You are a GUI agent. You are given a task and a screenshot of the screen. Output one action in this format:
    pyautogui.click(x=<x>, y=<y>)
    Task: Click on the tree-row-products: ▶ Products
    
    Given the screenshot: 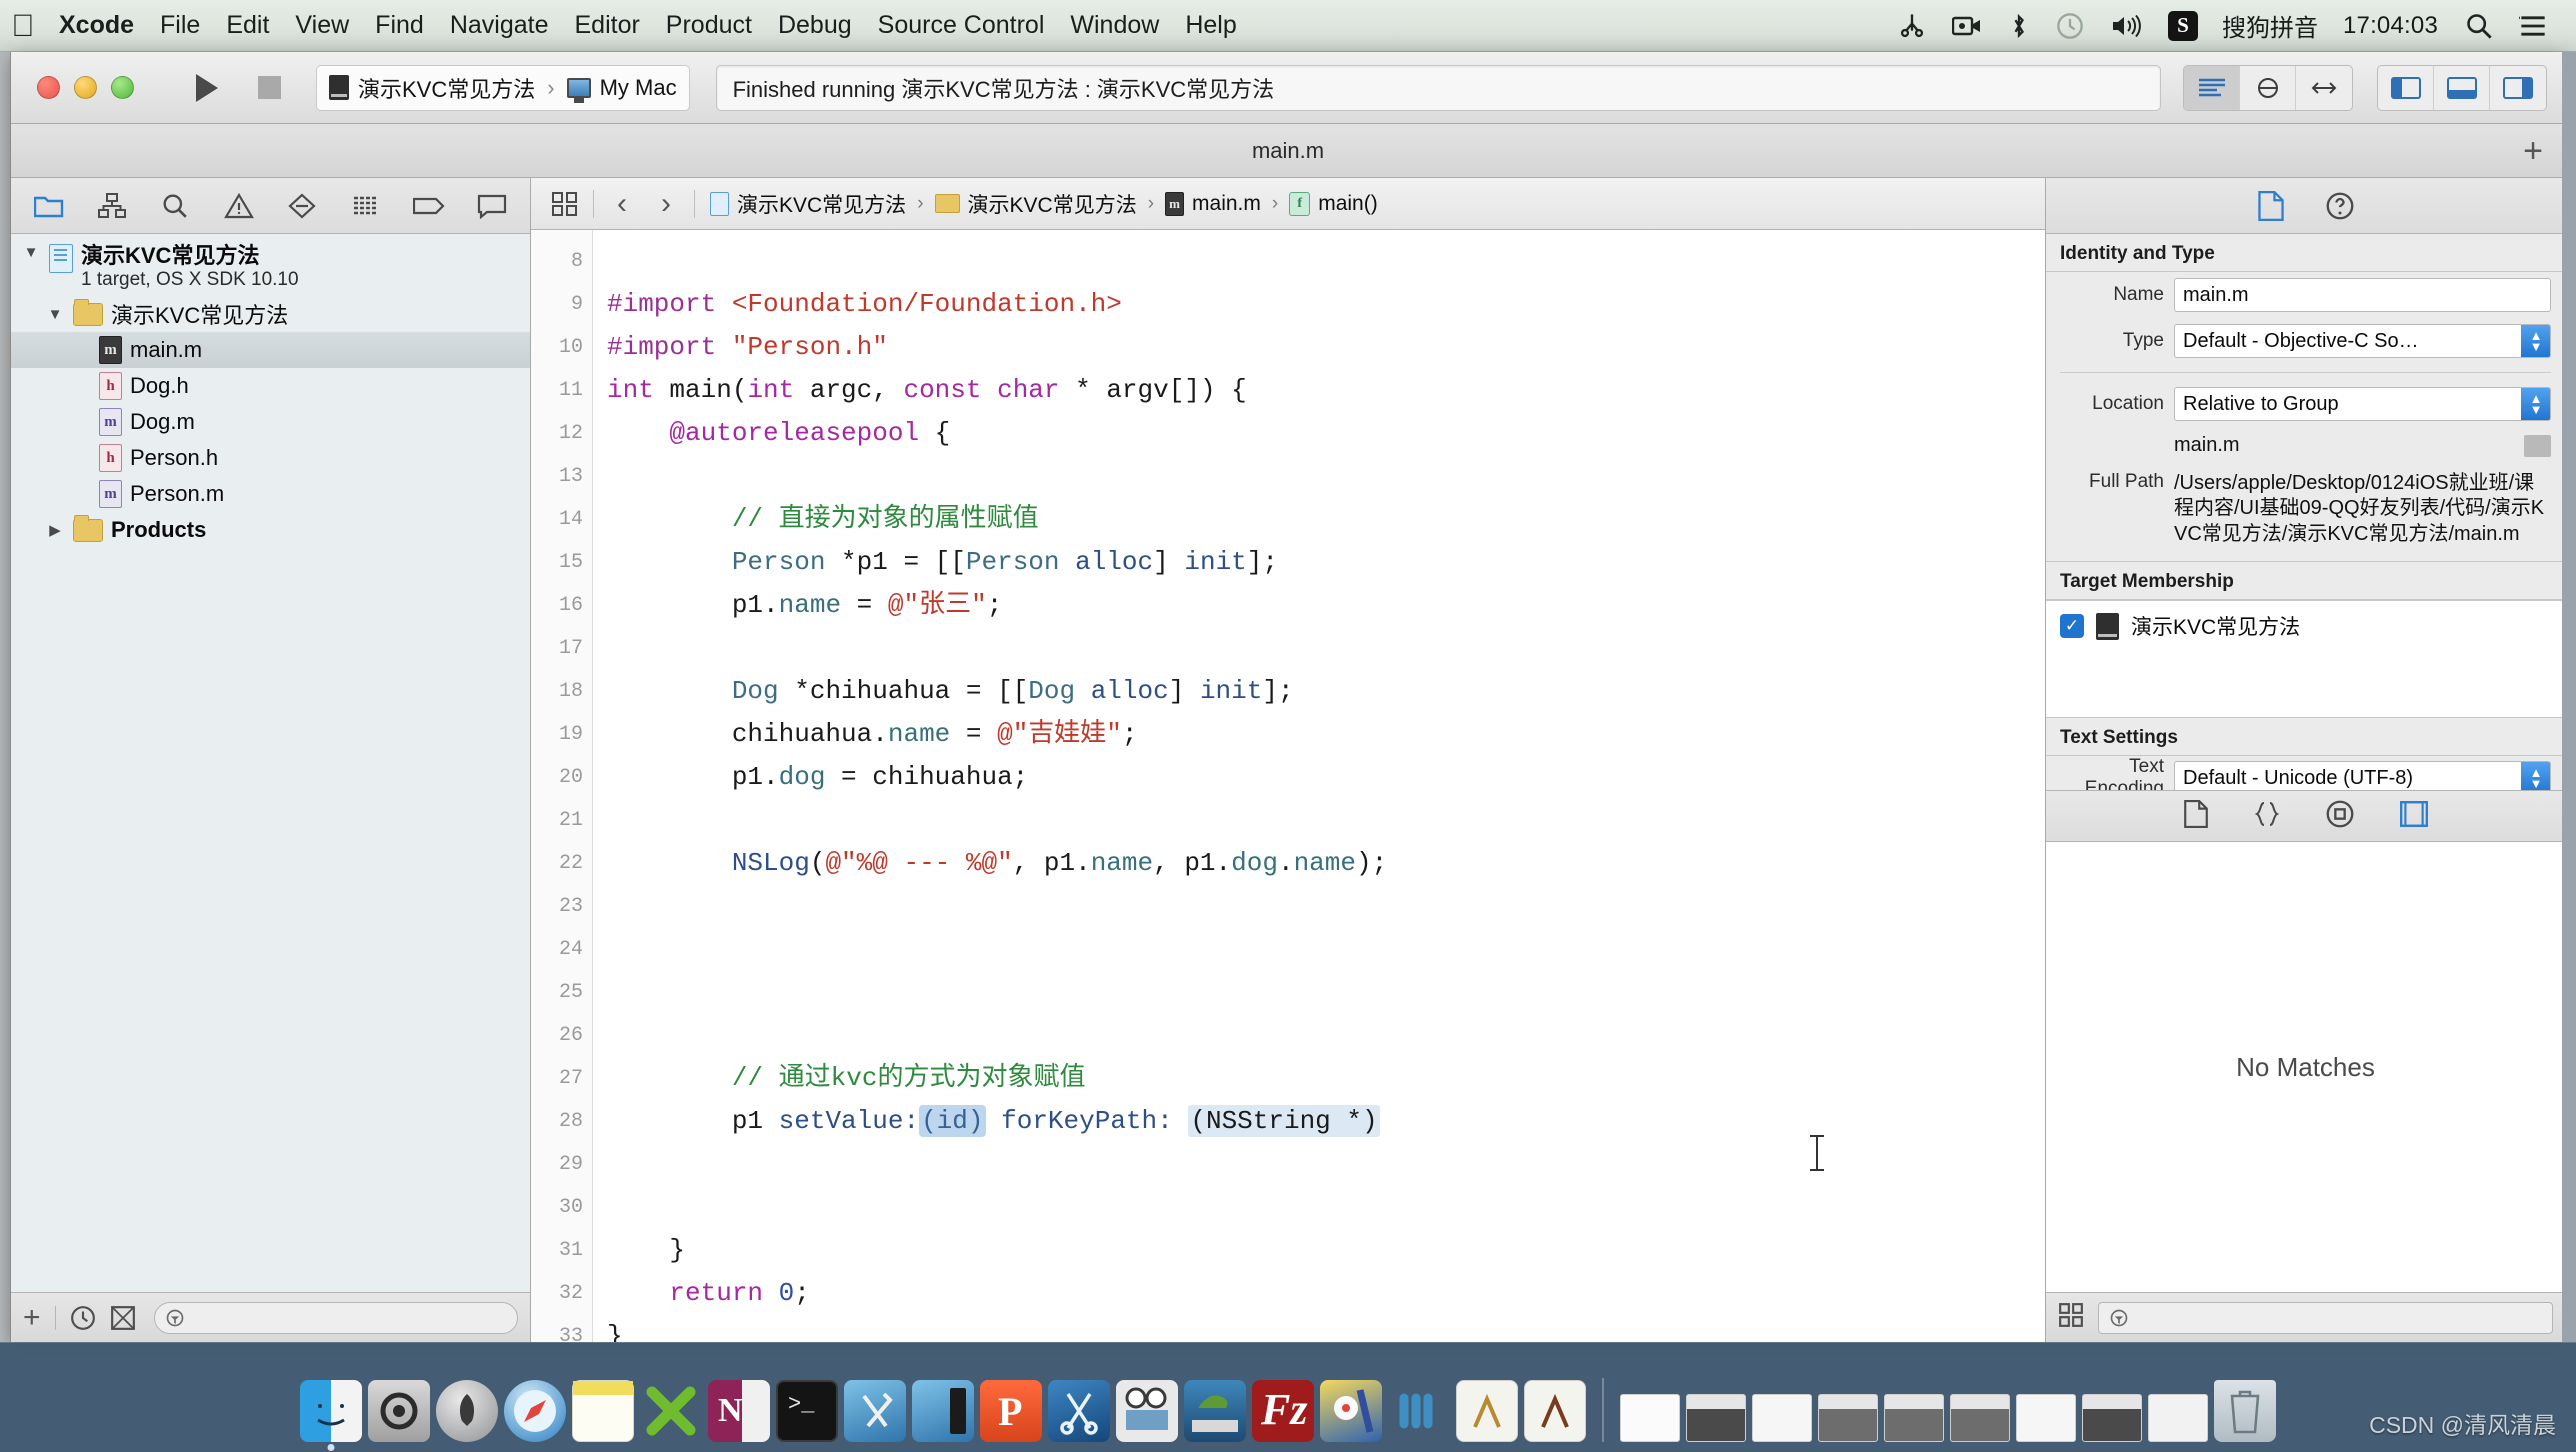 What is the action you would take?
    pyautogui.click(x=270, y=530)
    